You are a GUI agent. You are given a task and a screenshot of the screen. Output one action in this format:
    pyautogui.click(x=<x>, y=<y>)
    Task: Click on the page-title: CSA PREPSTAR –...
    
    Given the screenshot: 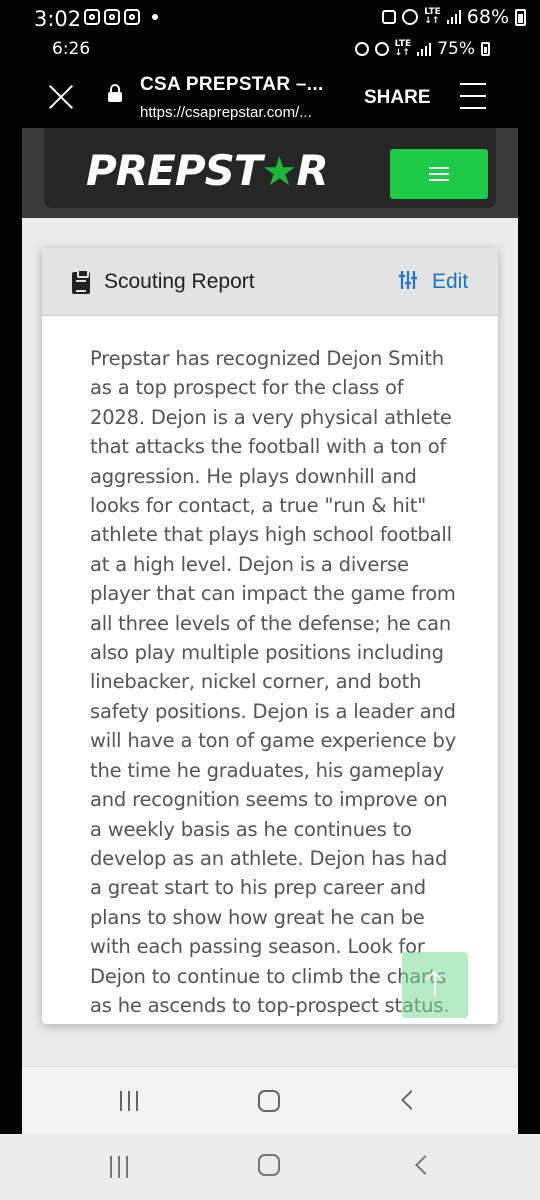 What is the action you would take?
    pyautogui.click(x=232, y=85)
    